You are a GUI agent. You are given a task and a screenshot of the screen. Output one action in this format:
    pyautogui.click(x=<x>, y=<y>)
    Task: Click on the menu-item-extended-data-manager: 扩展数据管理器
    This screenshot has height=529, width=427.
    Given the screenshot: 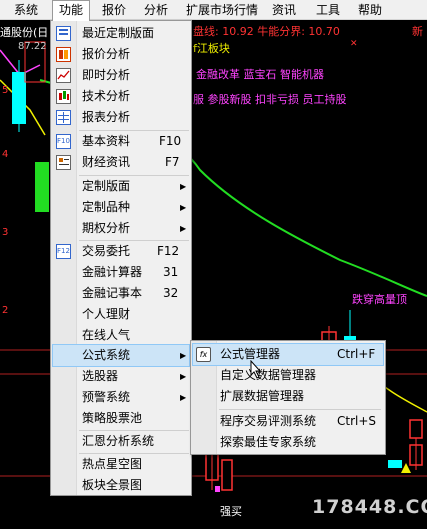 What is the action you would take?
    pyautogui.click(x=288, y=396)
    